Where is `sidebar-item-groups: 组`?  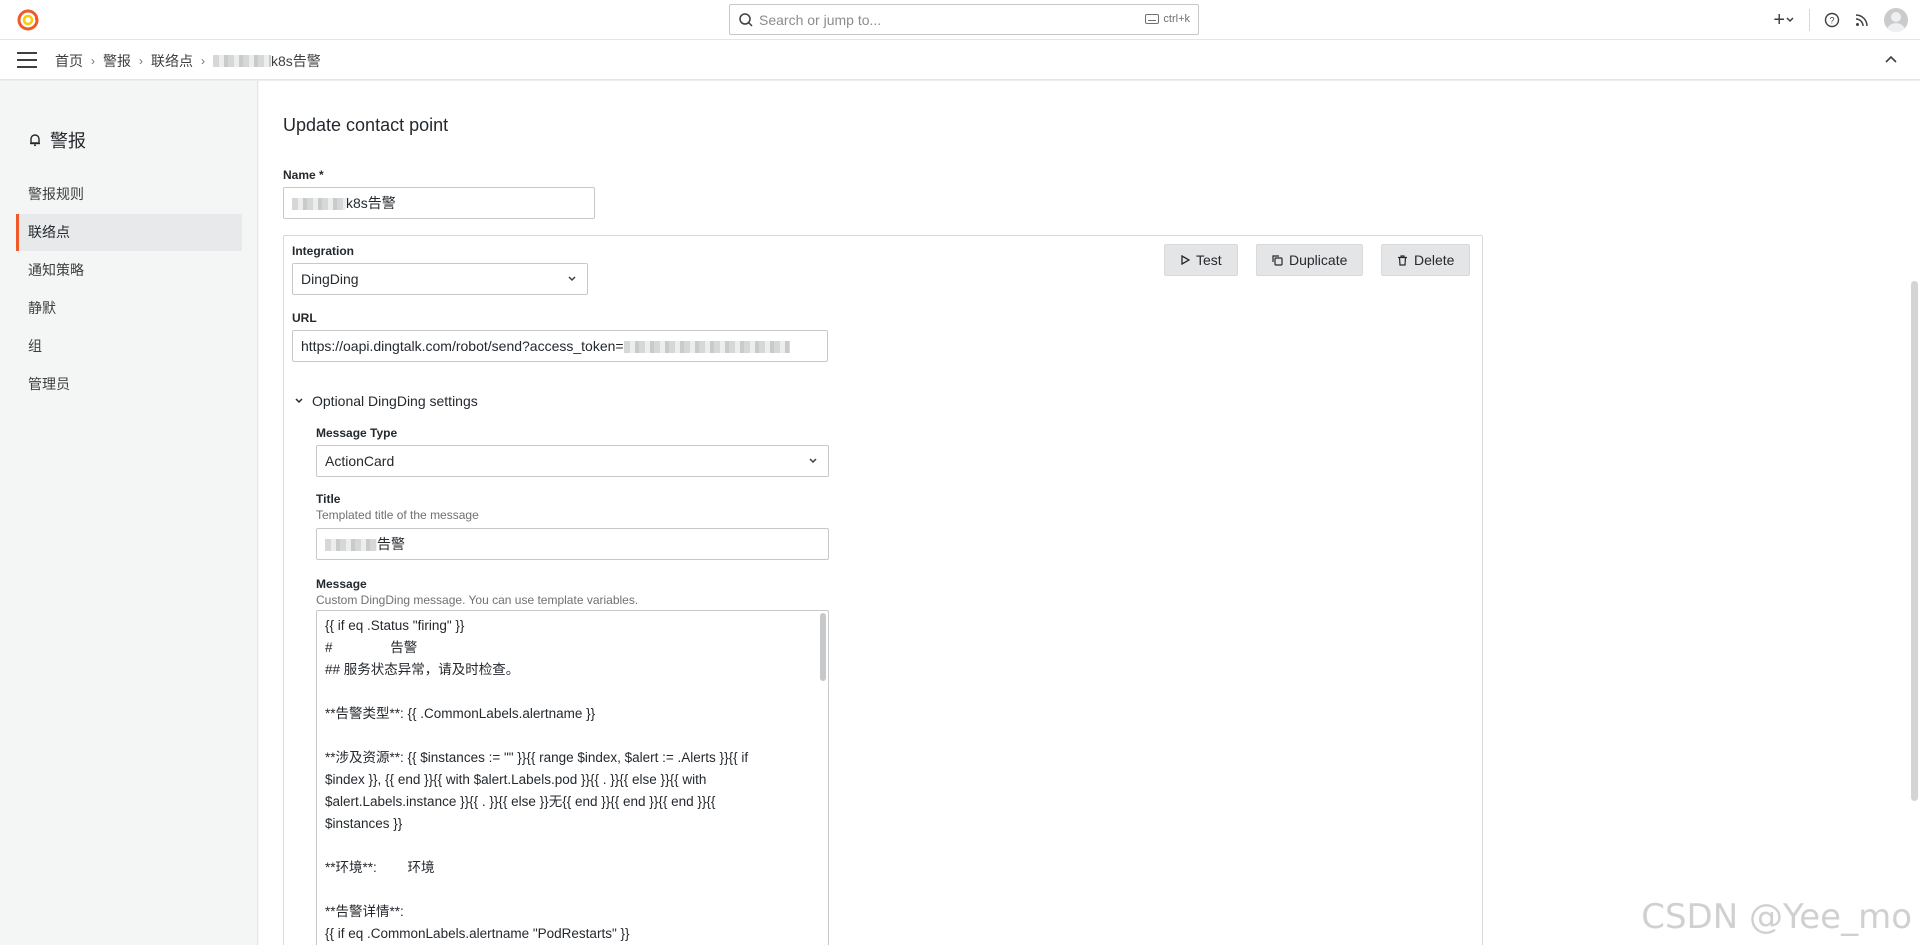 sidebar-item-groups: 组 is located at coordinates (129, 346).